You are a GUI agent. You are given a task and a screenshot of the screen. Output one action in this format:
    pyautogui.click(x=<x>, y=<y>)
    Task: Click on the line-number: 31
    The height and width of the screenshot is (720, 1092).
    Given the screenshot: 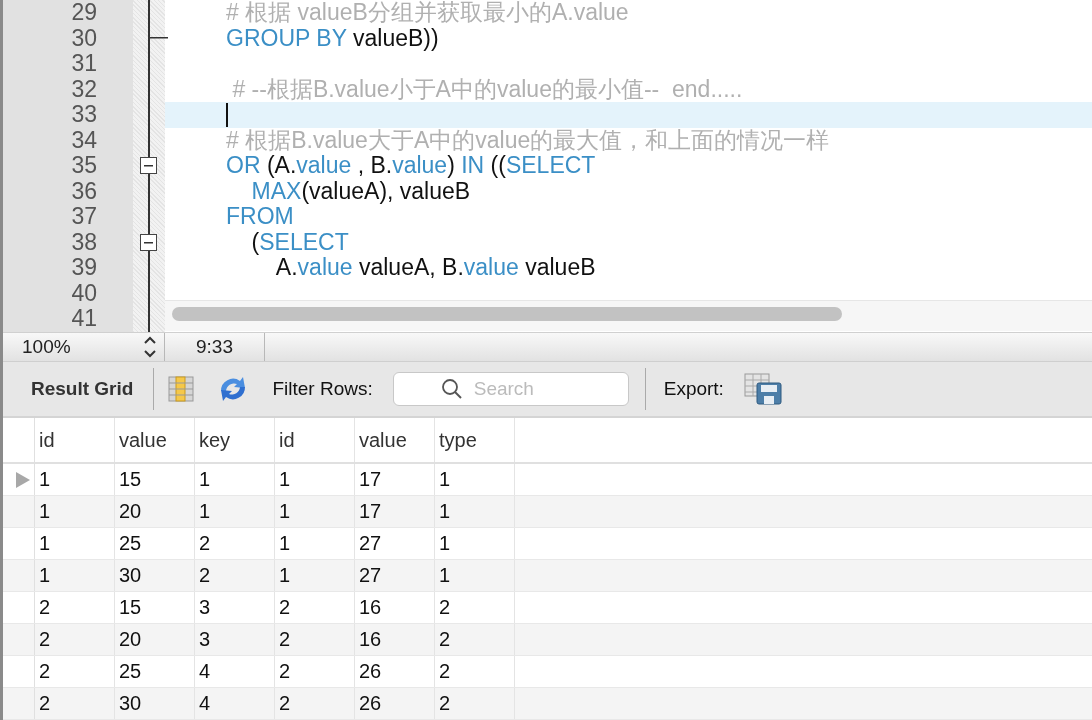 What is the action you would take?
    pyautogui.click(x=84, y=64)
    